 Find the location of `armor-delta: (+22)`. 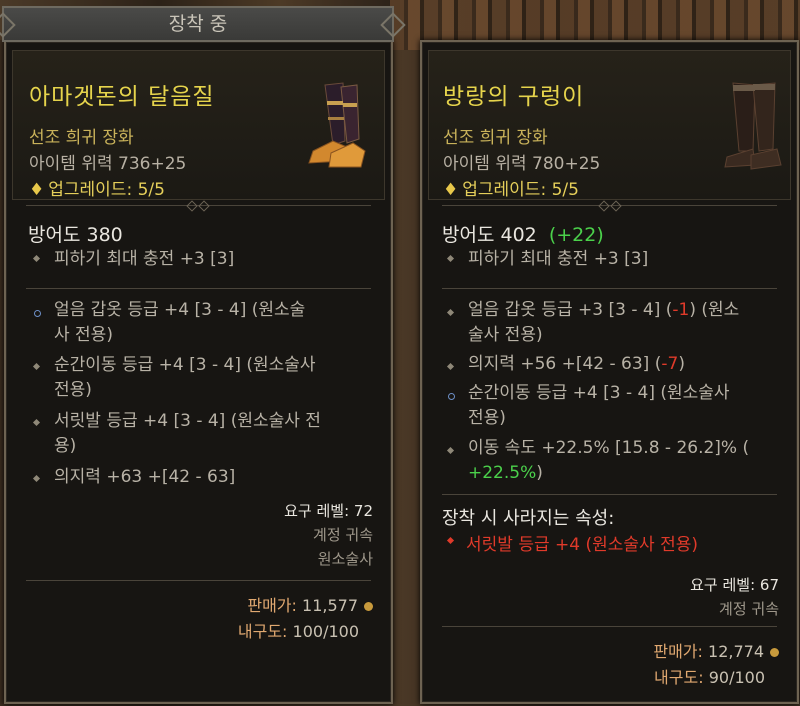

armor-delta: (+22) is located at coordinates (576, 235).